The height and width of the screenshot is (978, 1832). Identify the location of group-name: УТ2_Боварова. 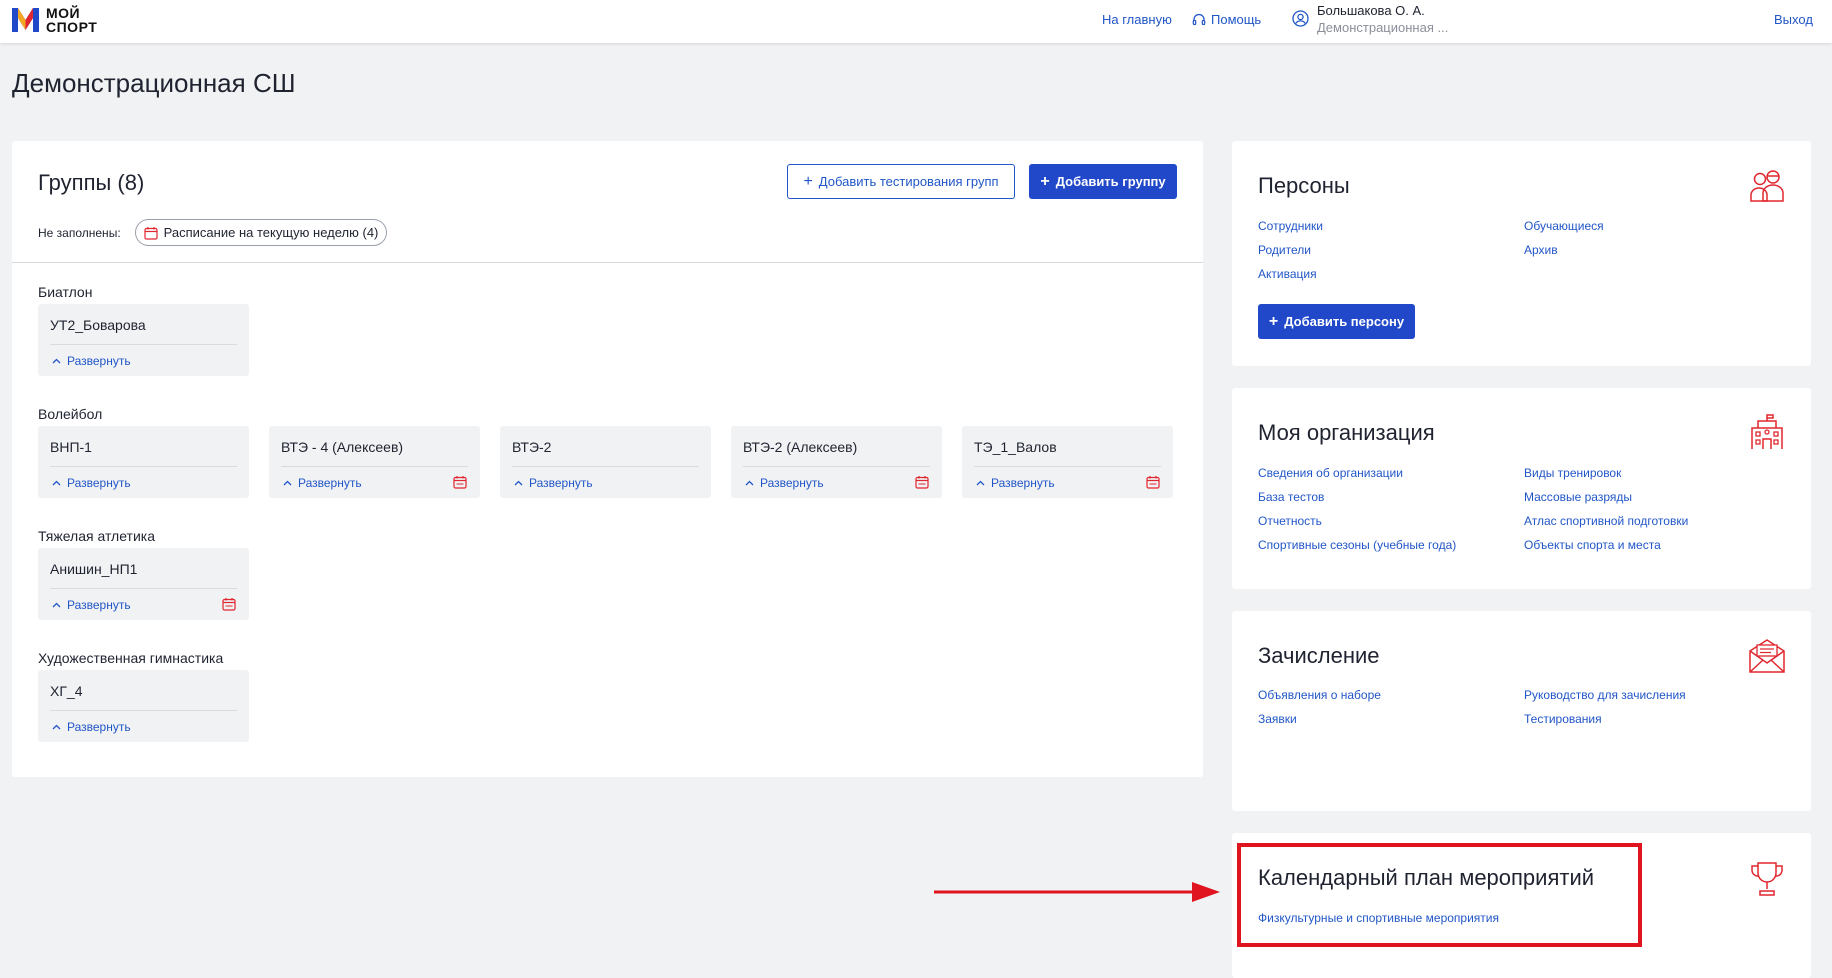
(98, 325).